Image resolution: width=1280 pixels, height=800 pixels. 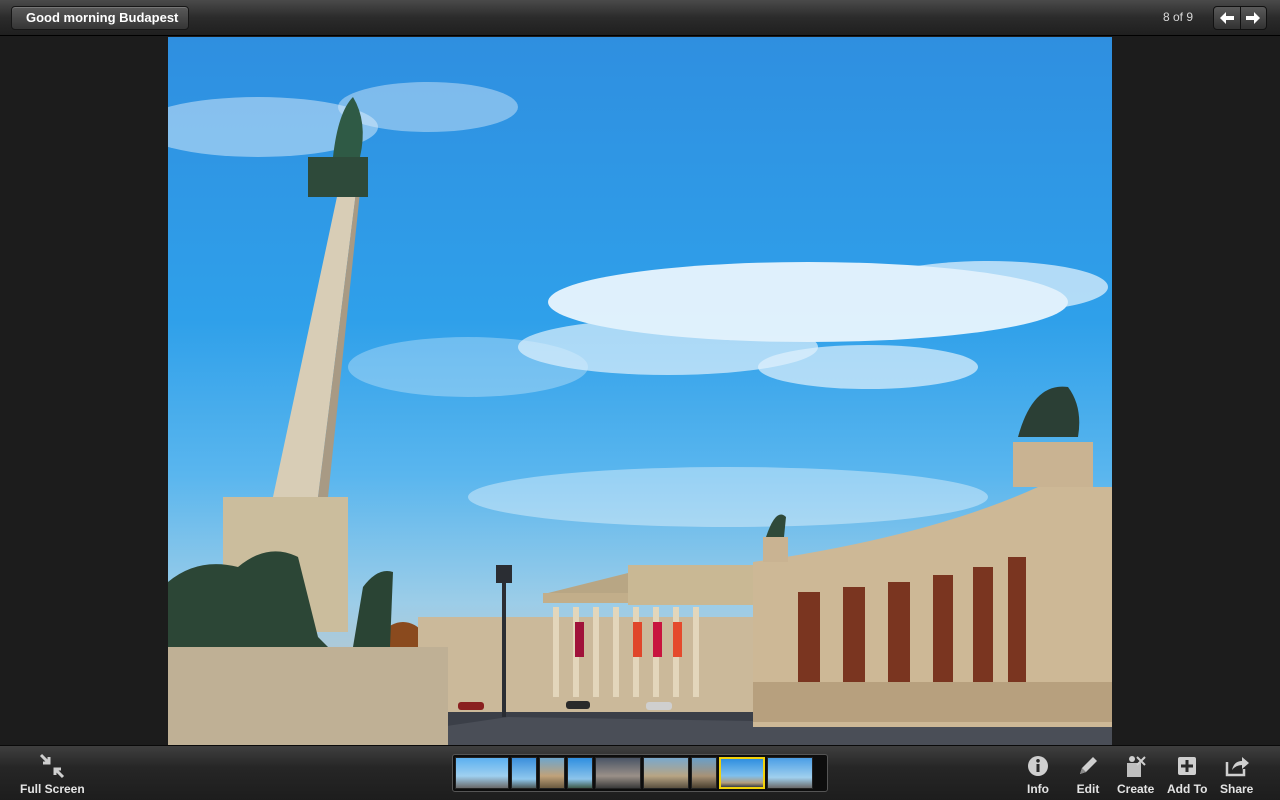 I want to click on arrow-left-icon, so click(x=1226, y=18).